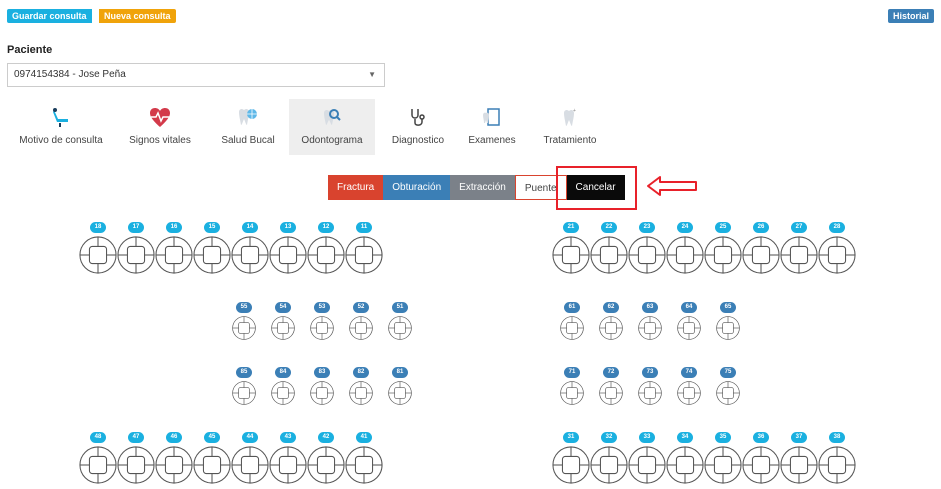 The width and height of the screenshot is (941, 489). What do you see at coordinates (837, 227) in the screenshot?
I see `tooth-number-badge: 28` at bounding box center [837, 227].